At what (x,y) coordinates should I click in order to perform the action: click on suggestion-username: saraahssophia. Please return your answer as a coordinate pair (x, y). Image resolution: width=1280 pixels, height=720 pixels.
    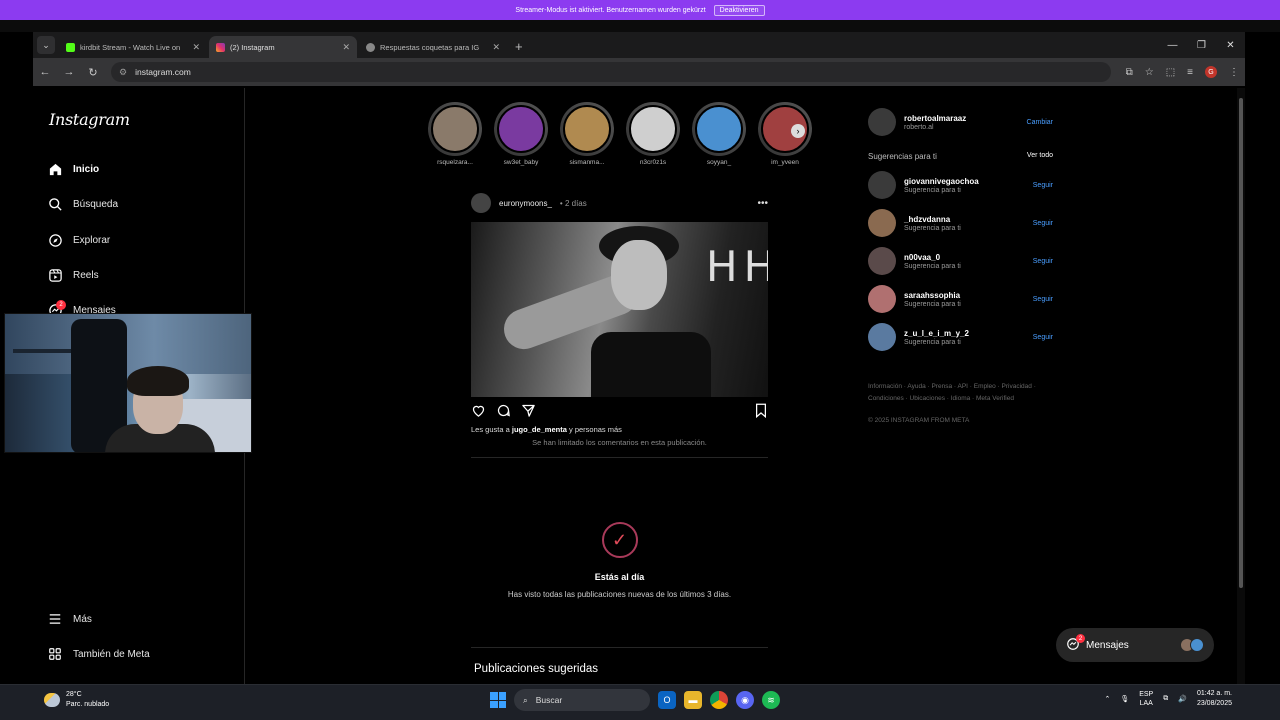
    Looking at the image, I should click on (932, 295).